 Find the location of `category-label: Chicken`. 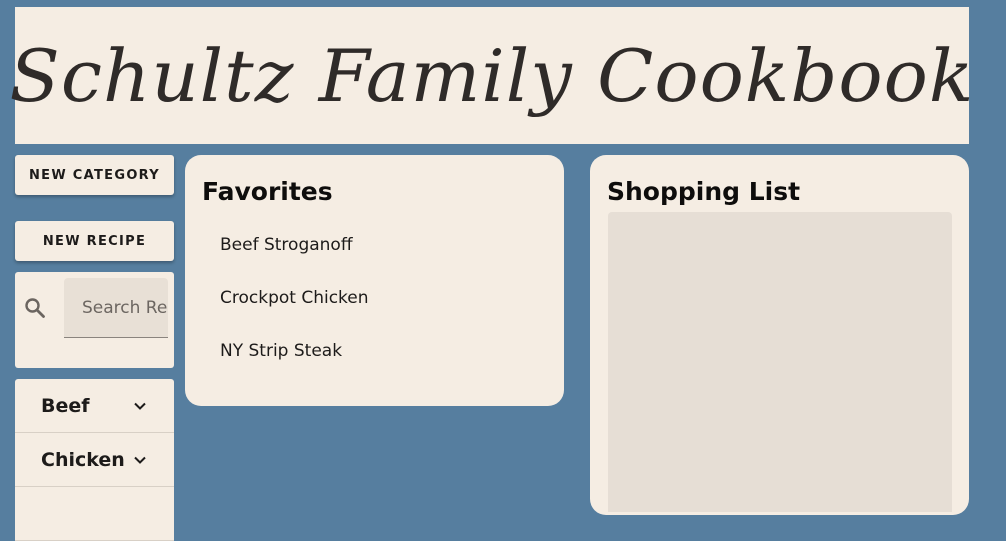

category-label: Chicken is located at coordinates (83, 459).